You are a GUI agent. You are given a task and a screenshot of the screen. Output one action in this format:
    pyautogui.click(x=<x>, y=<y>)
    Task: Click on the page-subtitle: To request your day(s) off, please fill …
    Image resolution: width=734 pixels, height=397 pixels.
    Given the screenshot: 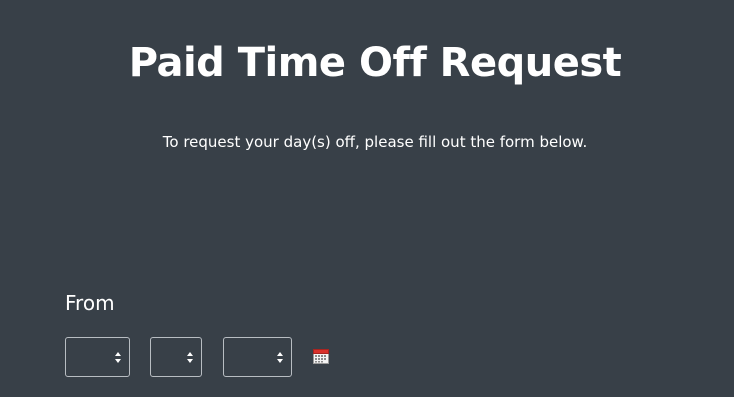 What is the action you would take?
    pyautogui.click(x=375, y=142)
    